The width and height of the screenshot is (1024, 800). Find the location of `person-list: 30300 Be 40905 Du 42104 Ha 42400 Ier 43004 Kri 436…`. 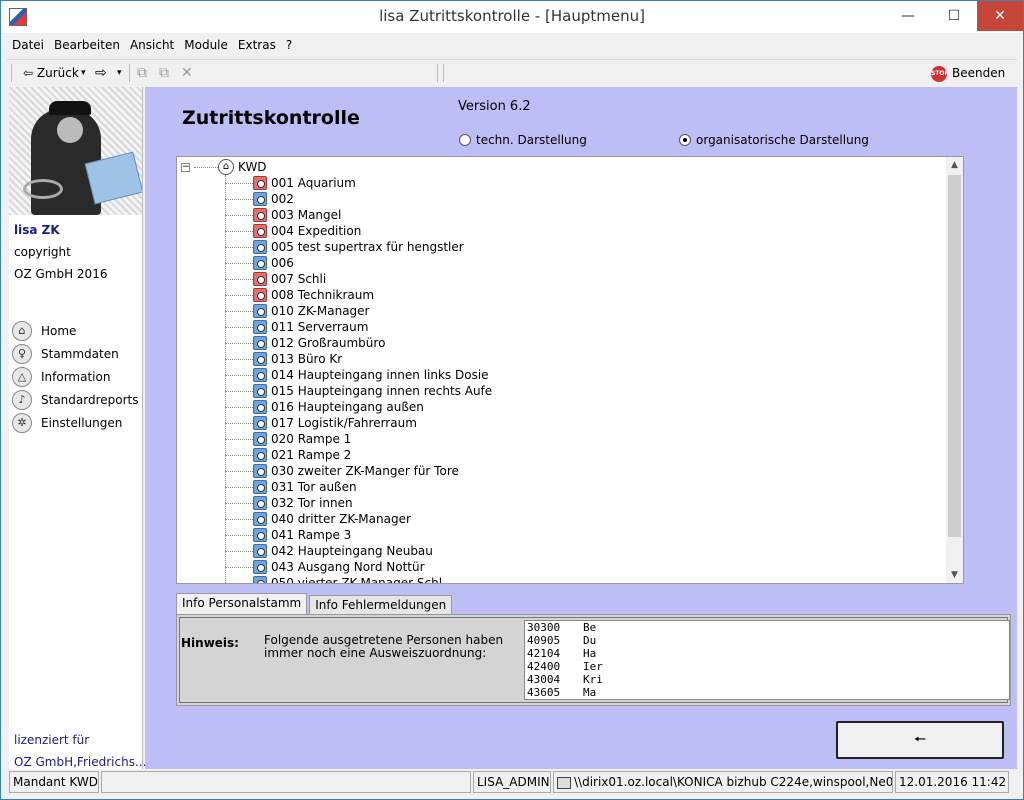

person-list: 30300 Be 40905 Du 42104 Ha 42400 Ier 43004 Kri 436… is located at coordinates (767, 660).